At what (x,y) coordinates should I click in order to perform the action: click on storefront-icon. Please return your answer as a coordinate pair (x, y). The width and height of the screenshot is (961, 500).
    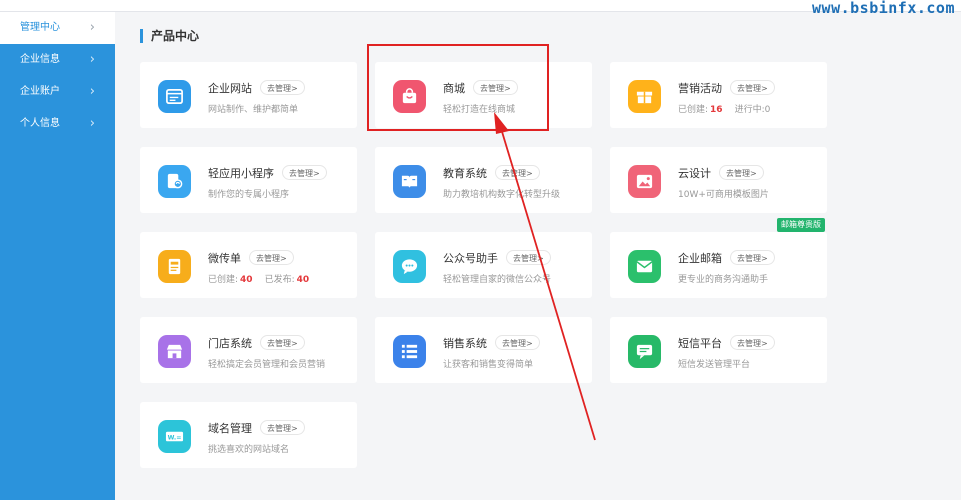
    Looking at the image, I should click on (174, 351).